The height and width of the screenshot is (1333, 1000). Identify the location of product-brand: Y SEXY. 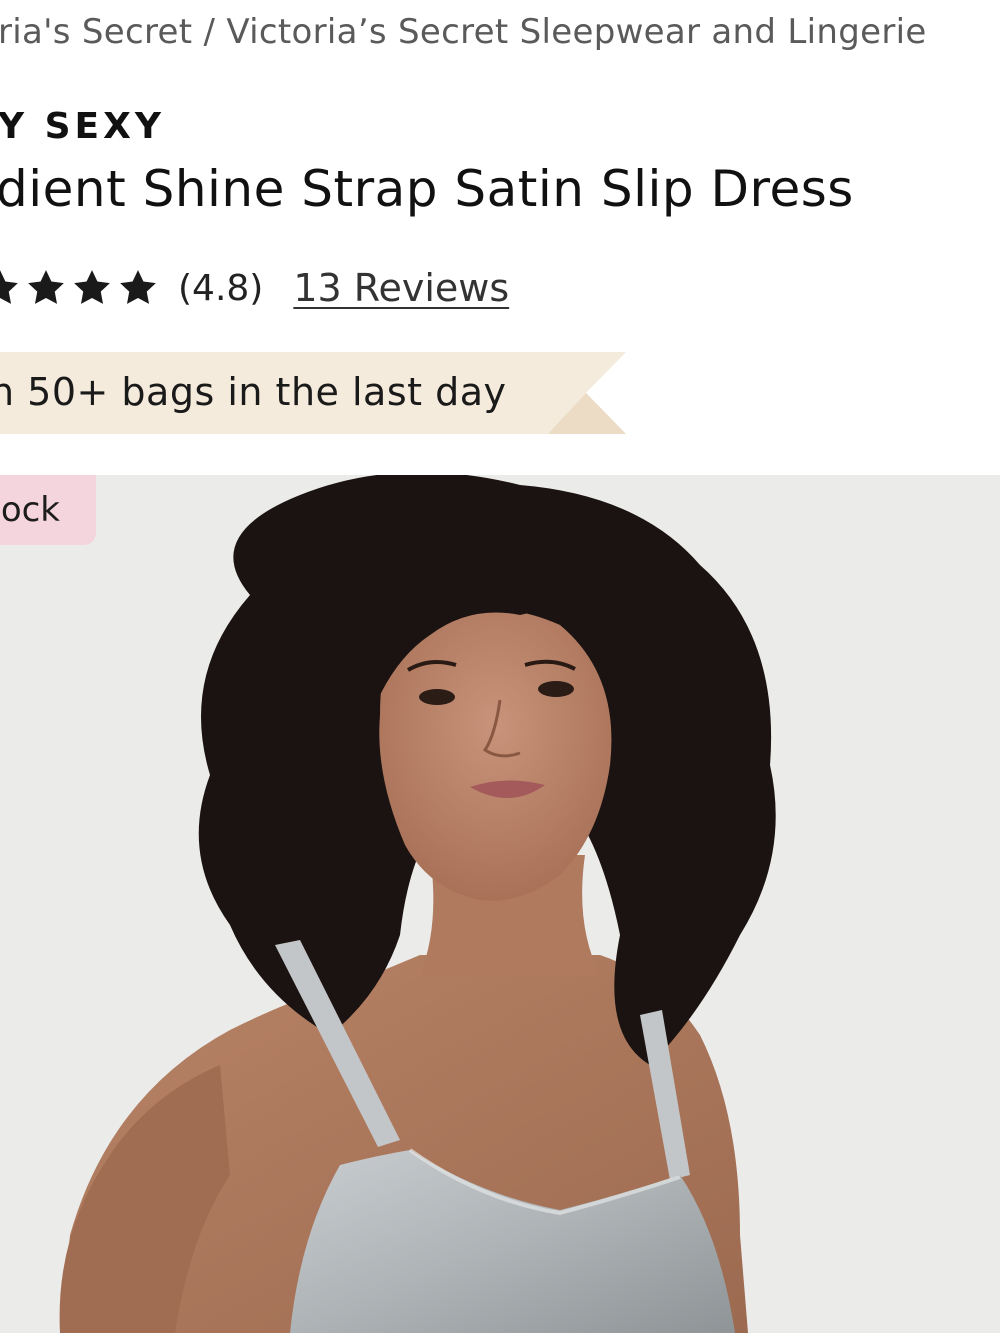
(82, 126).